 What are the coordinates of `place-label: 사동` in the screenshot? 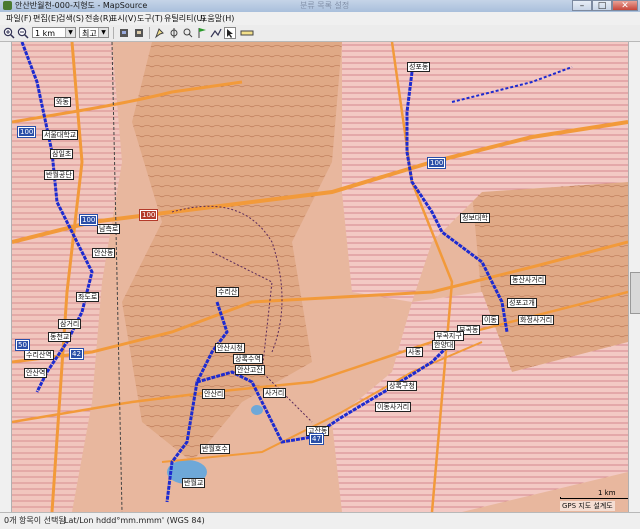 It's located at (414, 352).